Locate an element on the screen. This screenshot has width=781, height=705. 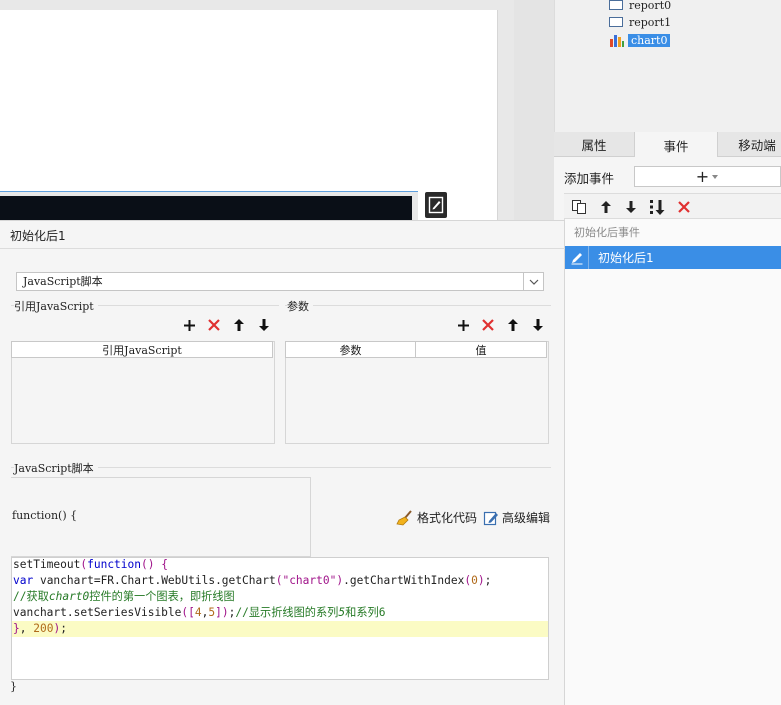
tab-events: 事件 is located at coordinates (676, 145).